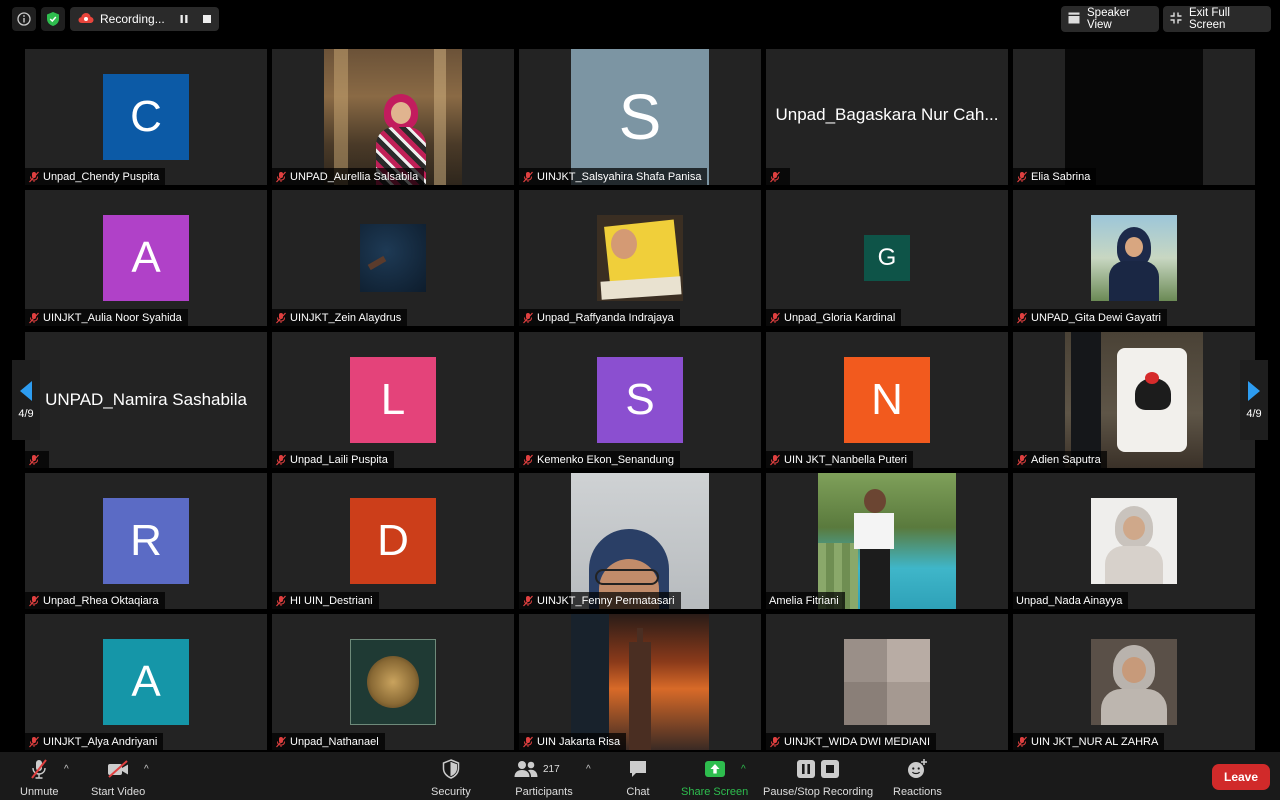  Describe the element at coordinates (845, 459) in the screenshot. I see `participant-name: UIN JKT_Nanbella Puteri` at that location.